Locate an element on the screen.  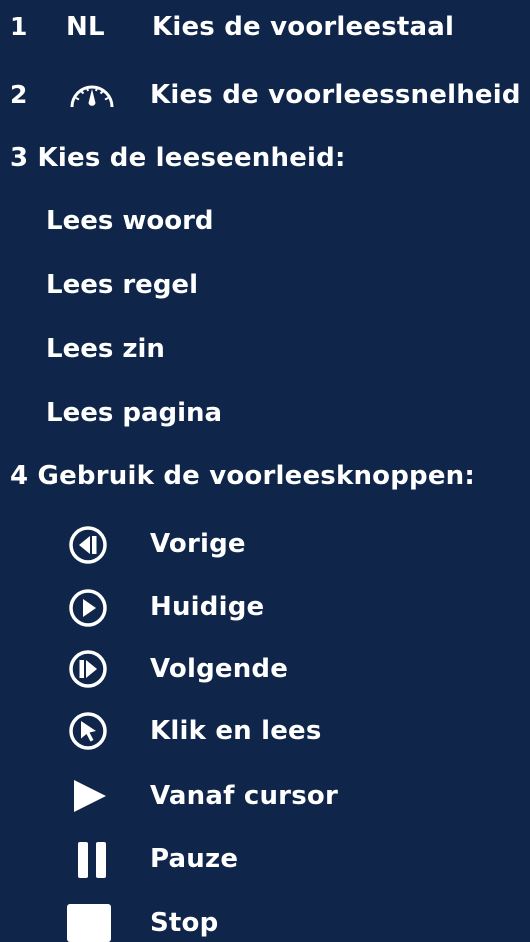
step-2-number: 2 is located at coordinates (19, 94).